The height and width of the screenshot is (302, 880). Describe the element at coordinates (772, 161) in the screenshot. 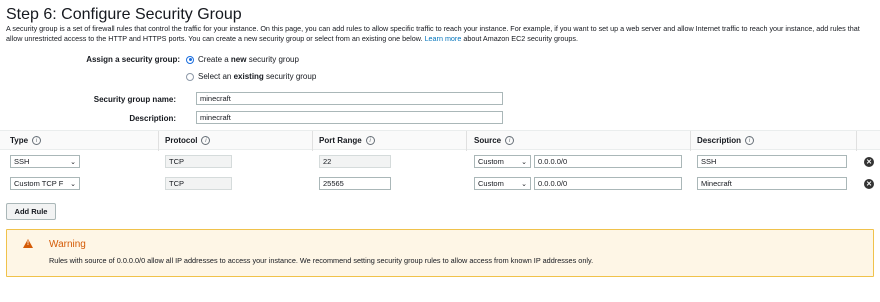

I see `rule-description-input: SSH` at that location.